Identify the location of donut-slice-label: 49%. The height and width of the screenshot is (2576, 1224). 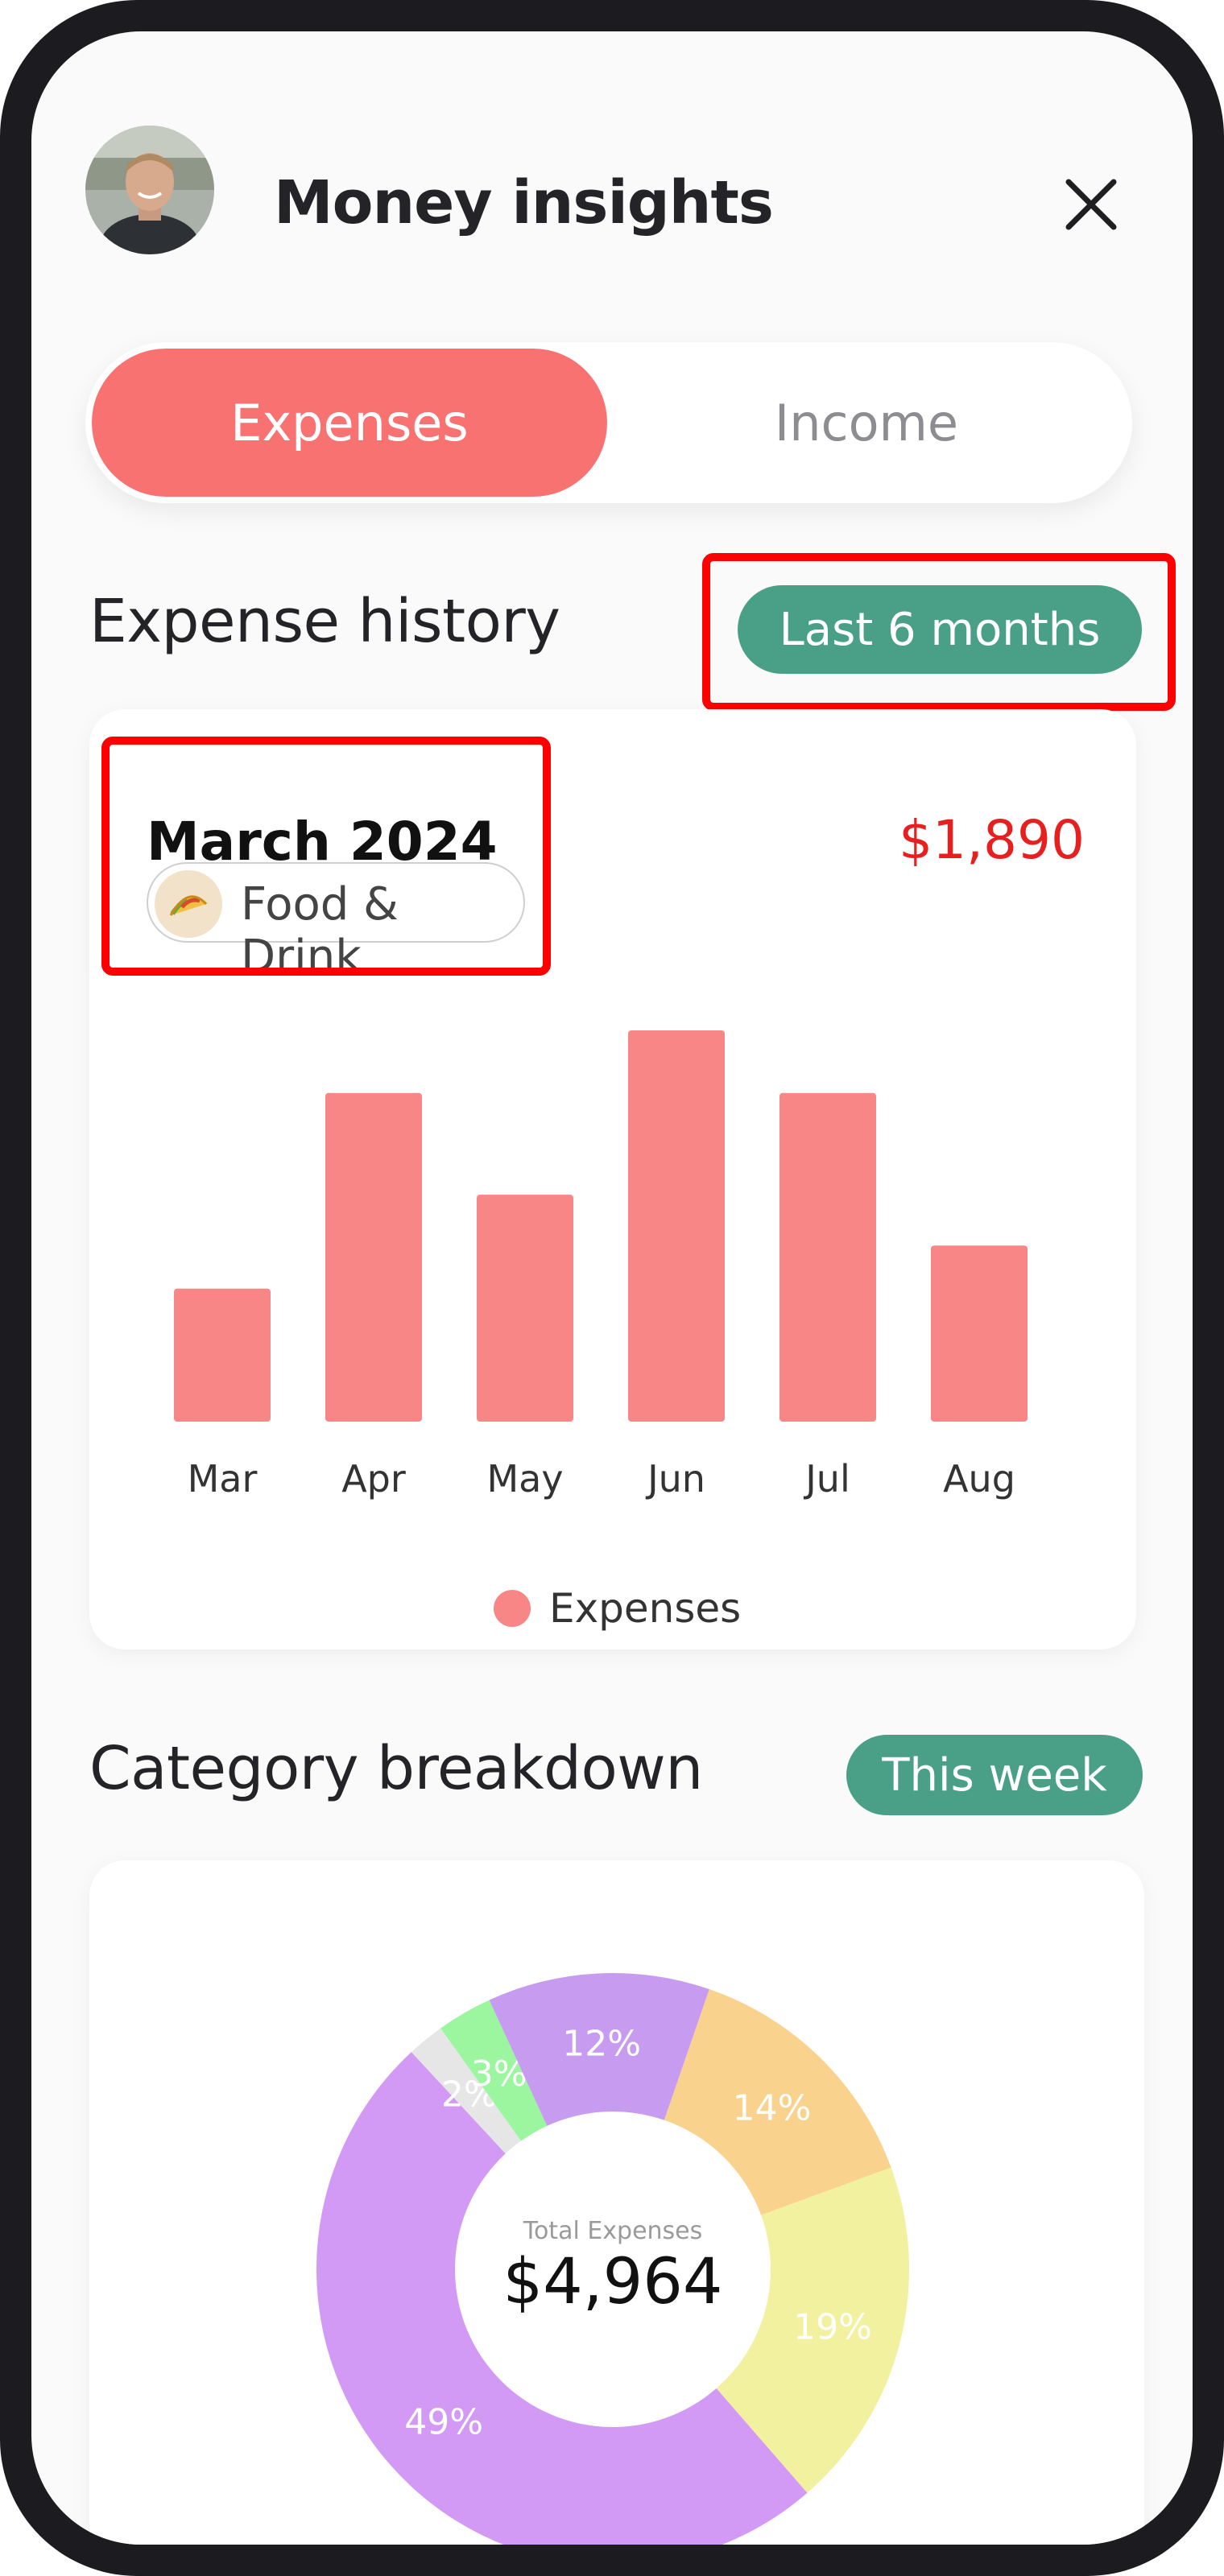
(443, 2421).